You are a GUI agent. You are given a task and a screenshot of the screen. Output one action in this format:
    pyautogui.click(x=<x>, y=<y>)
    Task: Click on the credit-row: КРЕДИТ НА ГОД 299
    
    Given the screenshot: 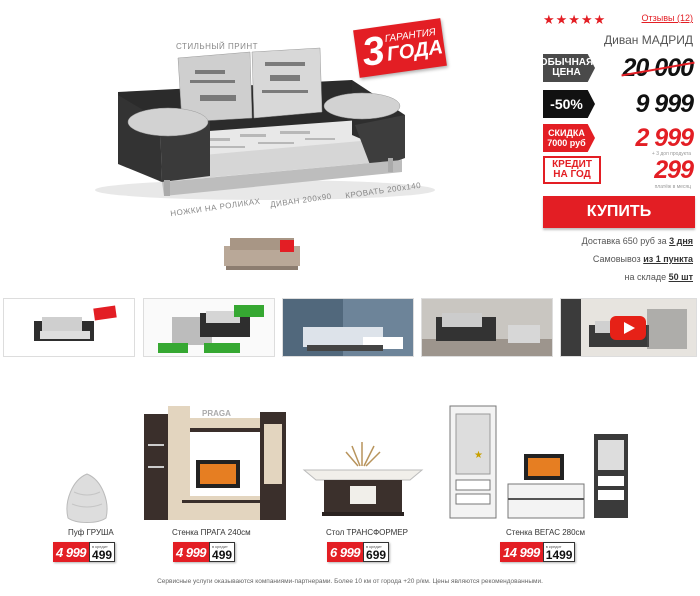 What is the action you would take?
    pyautogui.click(x=619, y=170)
    